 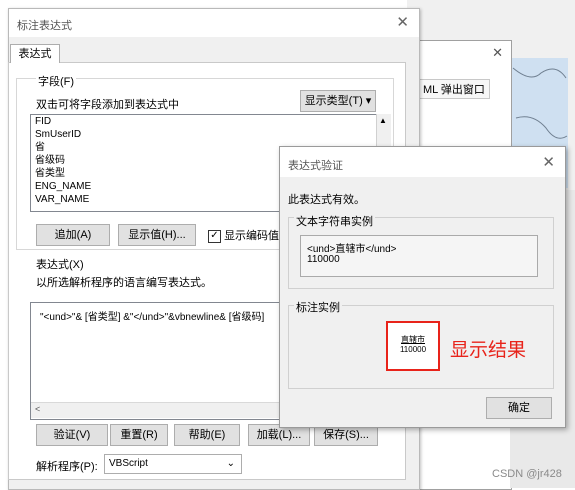 What do you see at coordinates (107, 105) in the screenshot?
I see `fields-instruction: 双击可将字段添加到表达式中` at bounding box center [107, 105].